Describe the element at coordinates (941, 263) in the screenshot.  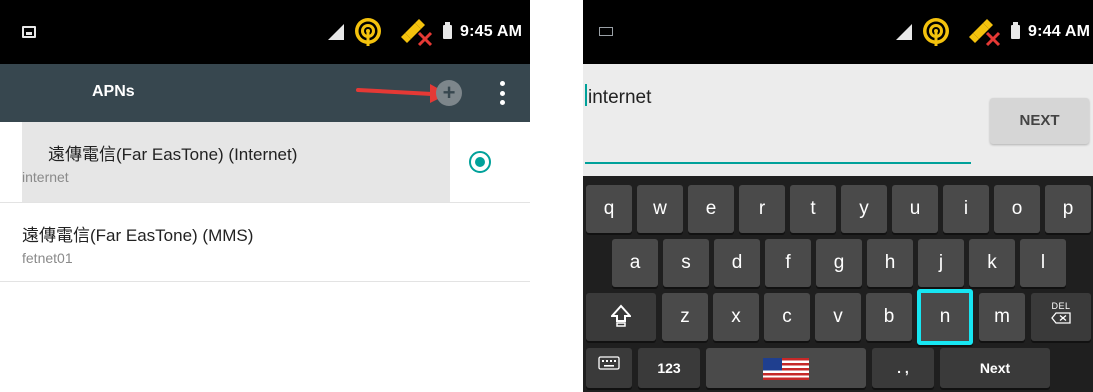
I see `key-j: j` at that location.